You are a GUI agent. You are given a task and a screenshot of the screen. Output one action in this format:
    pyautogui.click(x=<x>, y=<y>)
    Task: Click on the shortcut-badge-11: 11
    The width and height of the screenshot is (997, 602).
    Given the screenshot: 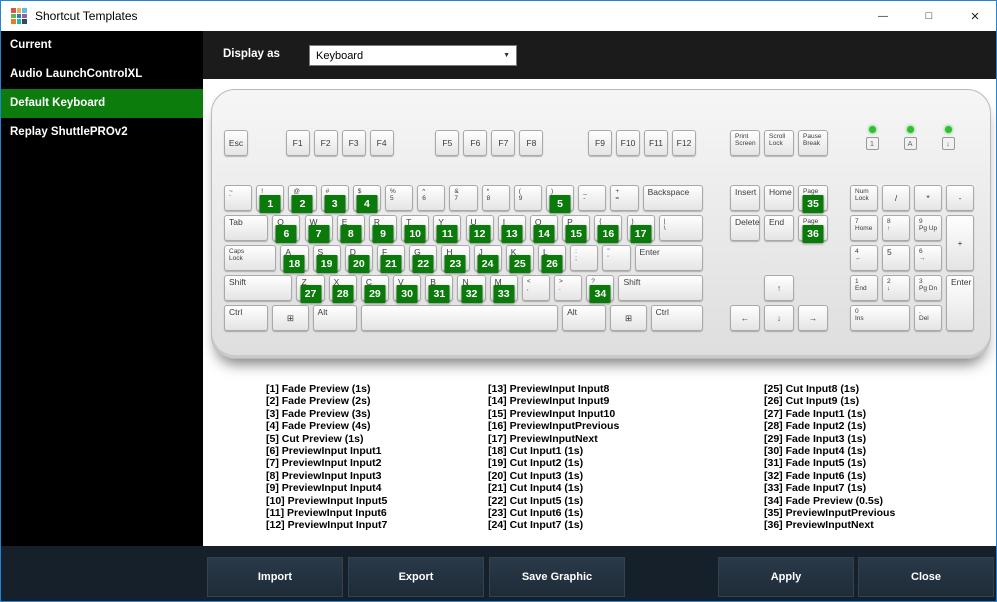 What is the action you would take?
    pyautogui.click(x=447, y=234)
    